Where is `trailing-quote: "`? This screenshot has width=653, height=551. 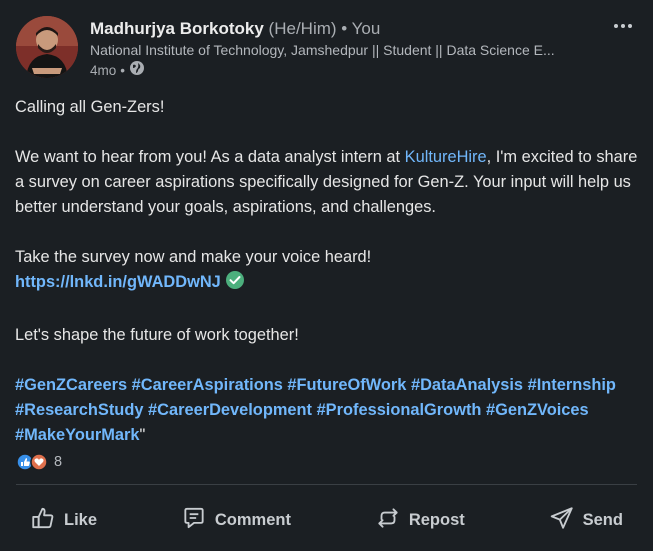
trailing-quote: " is located at coordinates (142, 435).